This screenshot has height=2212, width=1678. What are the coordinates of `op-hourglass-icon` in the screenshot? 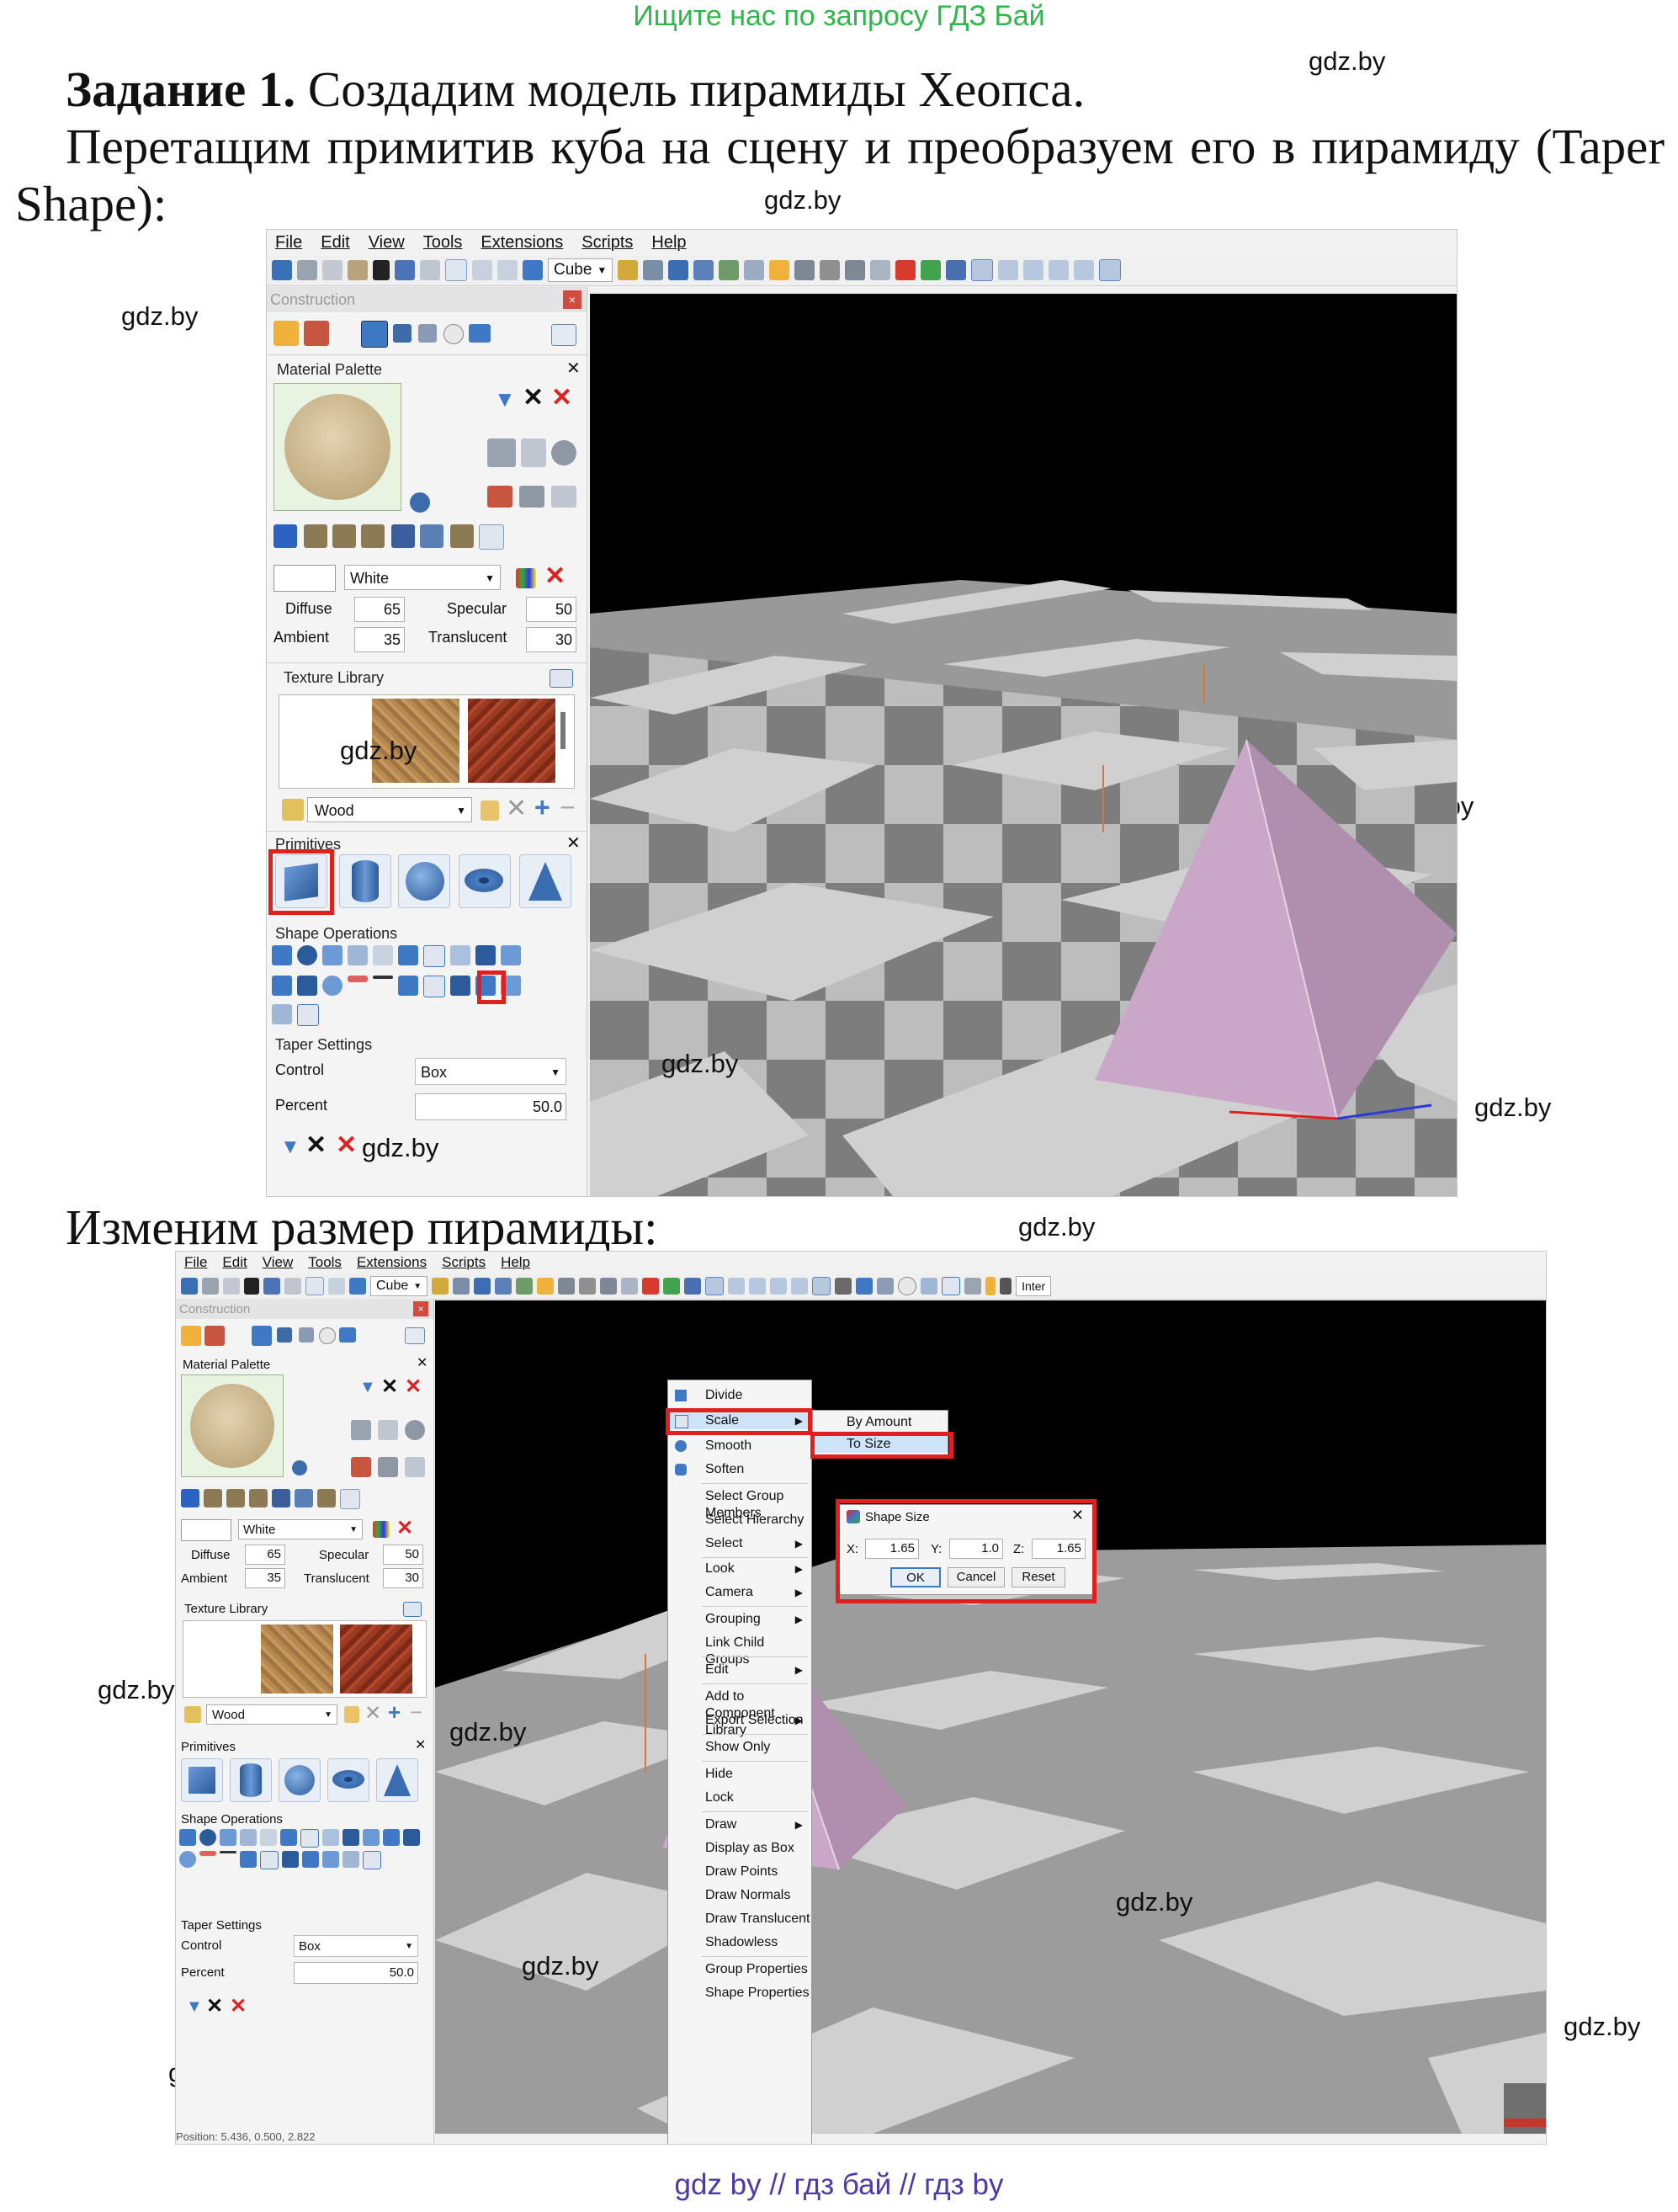 It's located at (330, 1859).